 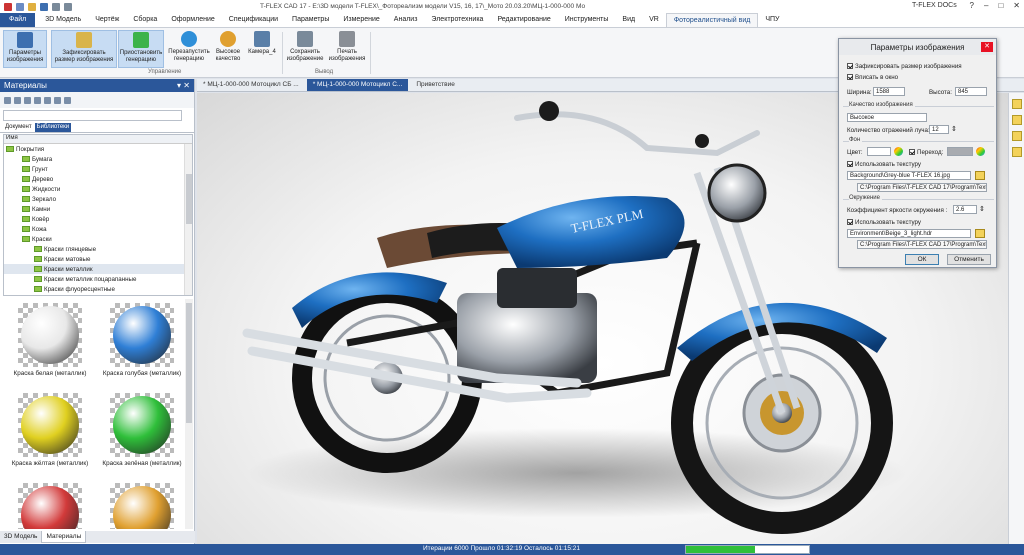 What do you see at coordinates (20, 6) in the screenshot?
I see `new-icon` at bounding box center [20, 6].